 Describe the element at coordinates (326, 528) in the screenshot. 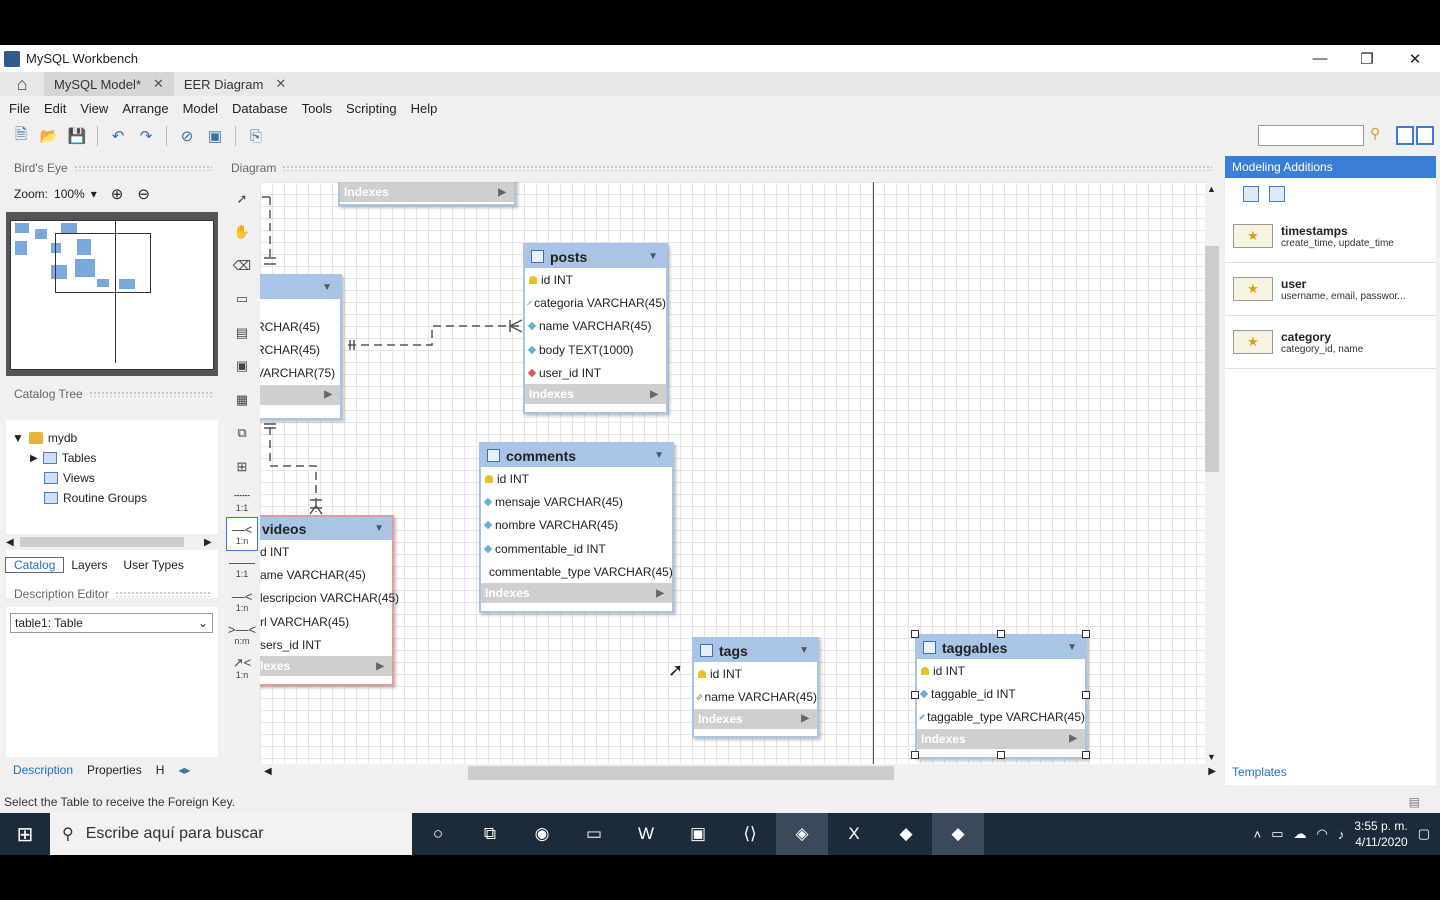

I see `table-header: videos ▼` at that location.